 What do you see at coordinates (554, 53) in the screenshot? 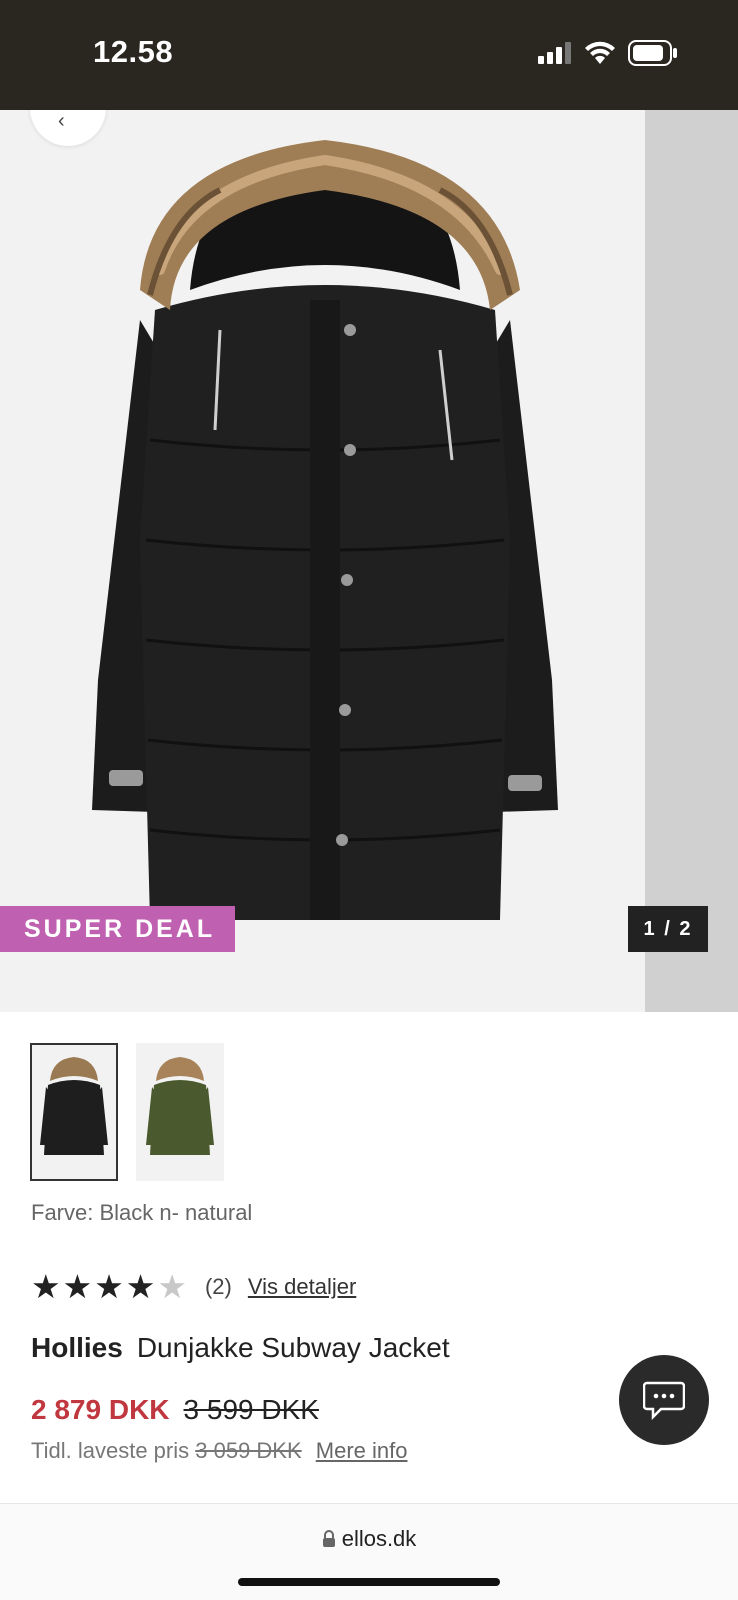
I see `signal-icon` at bounding box center [554, 53].